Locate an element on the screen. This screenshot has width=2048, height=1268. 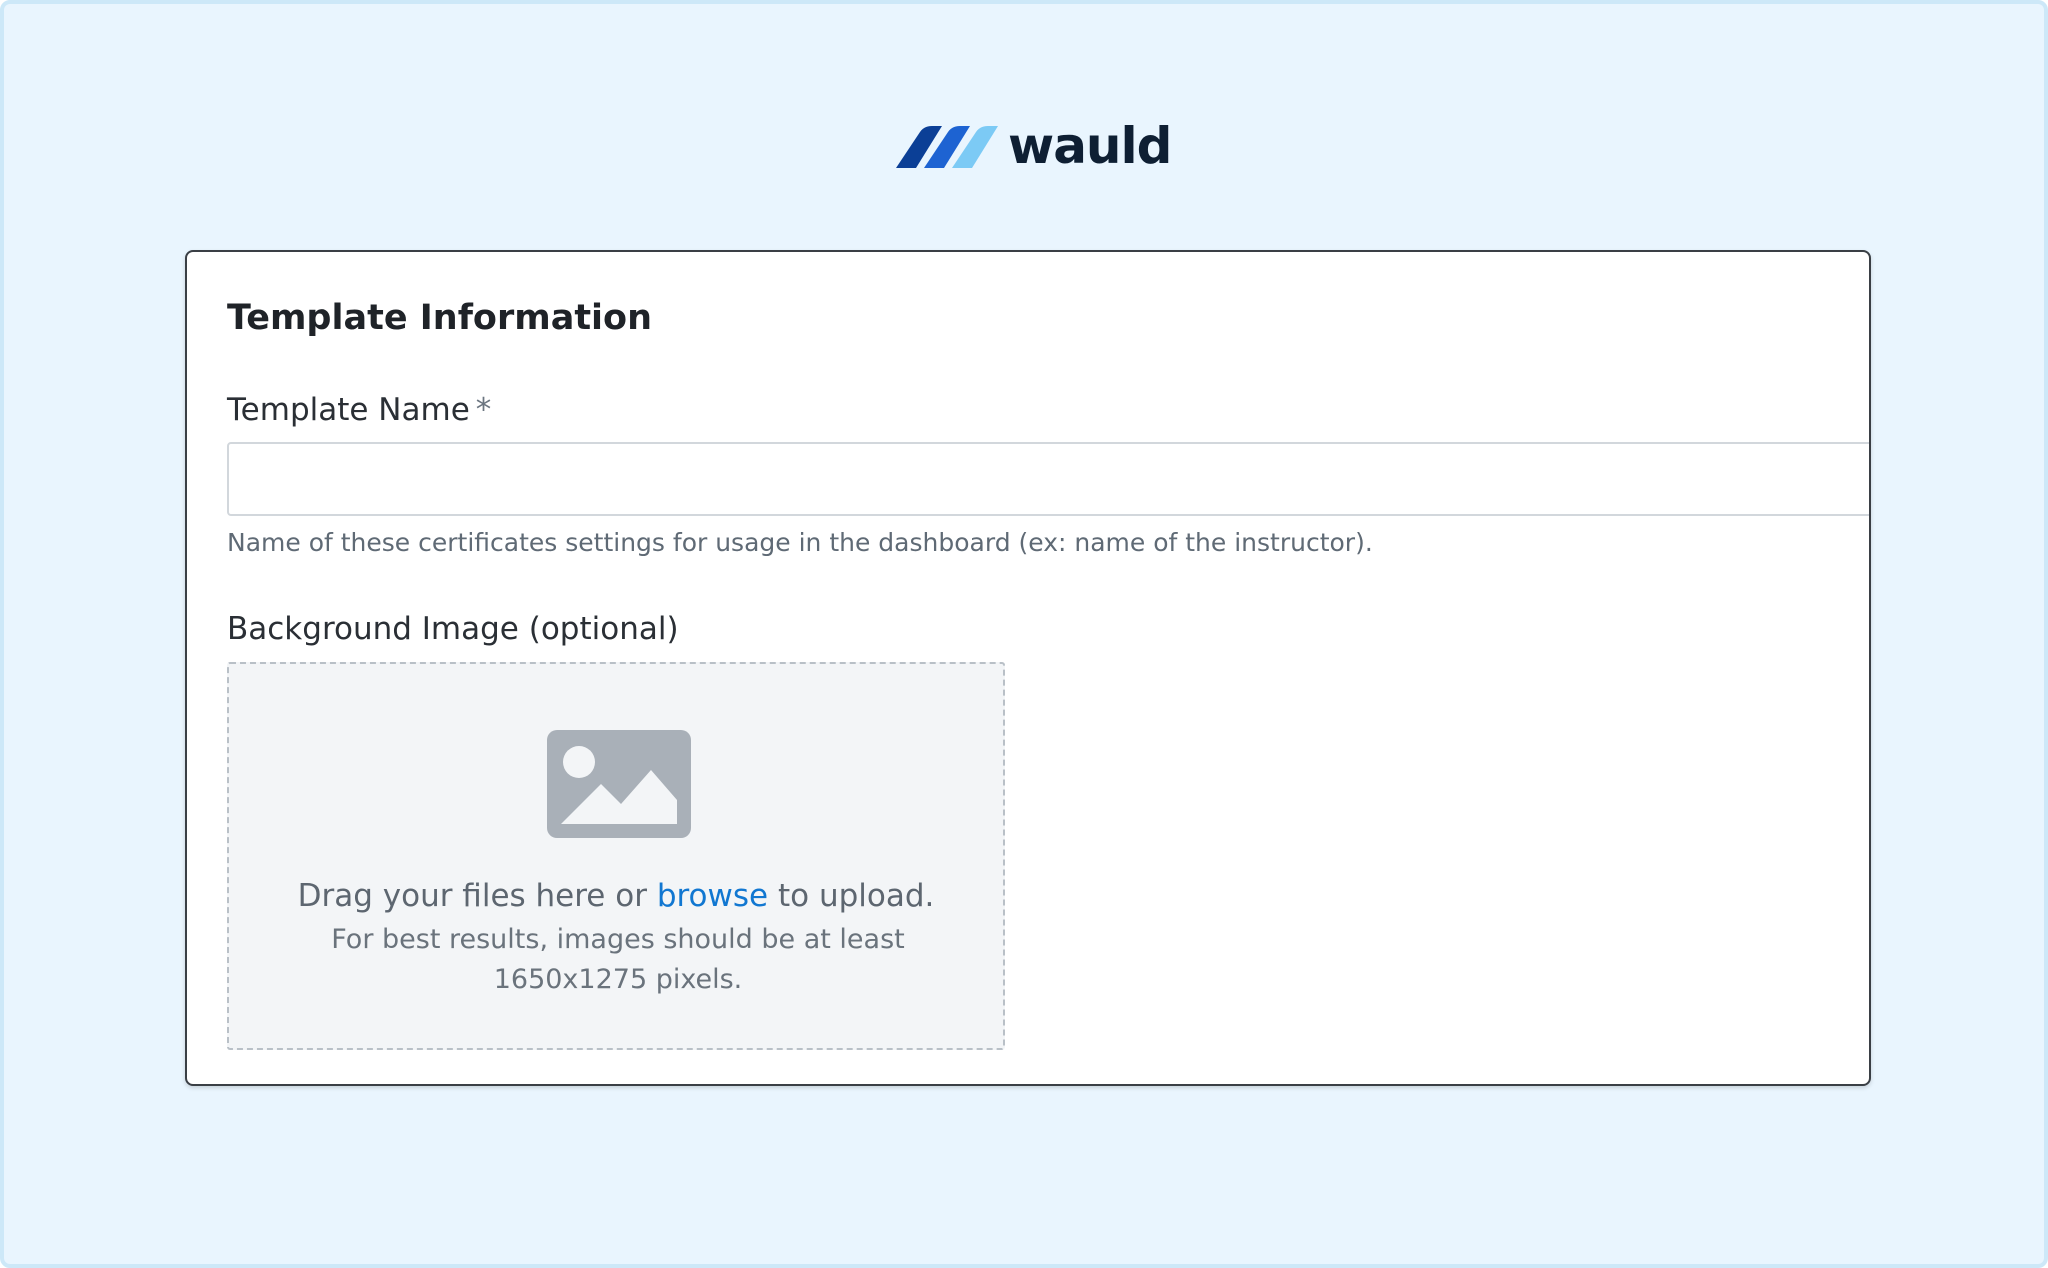
section-title: Template Information is located at coordinates (440, 318).